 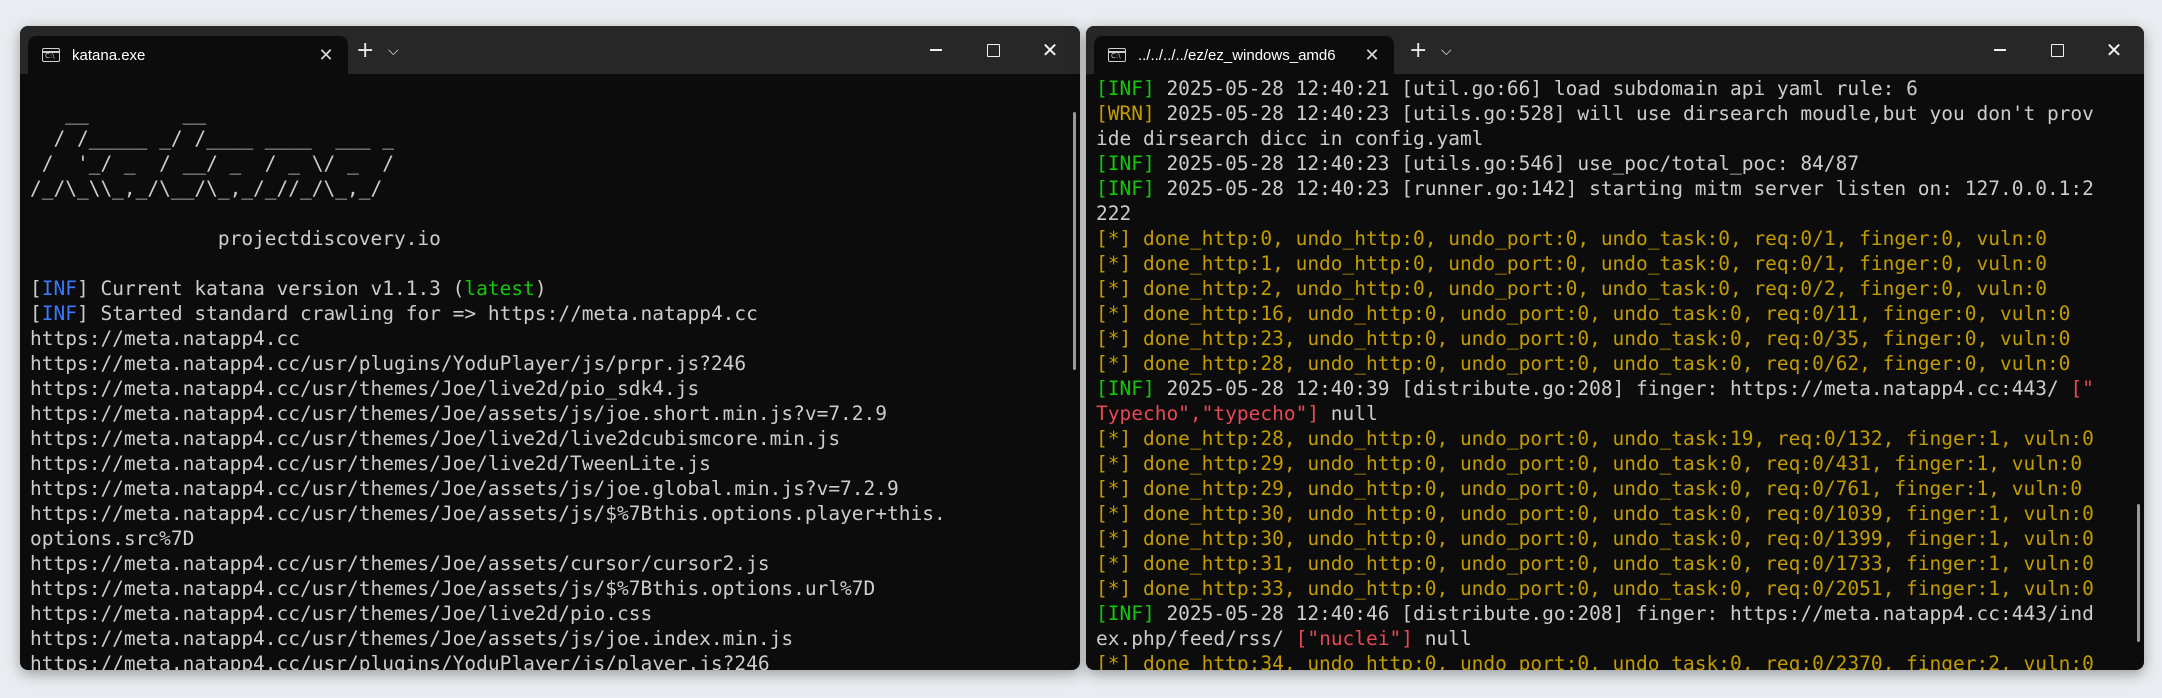 What do you see at coordinates (548, 188) in the screenshot?
I see `terminal-line: /_/\_\\_,_/\__/\_,_/_//_/\_,_/` at bounding box center [548, 188].